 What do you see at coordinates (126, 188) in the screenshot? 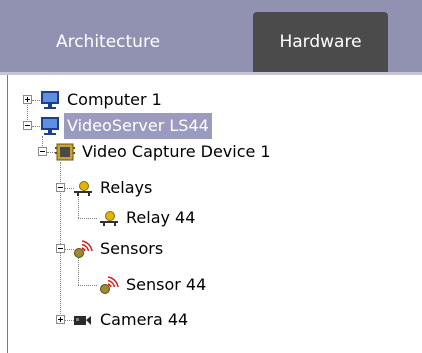
I see `node-label-relays: Relays` at bounding box center [126, 188].